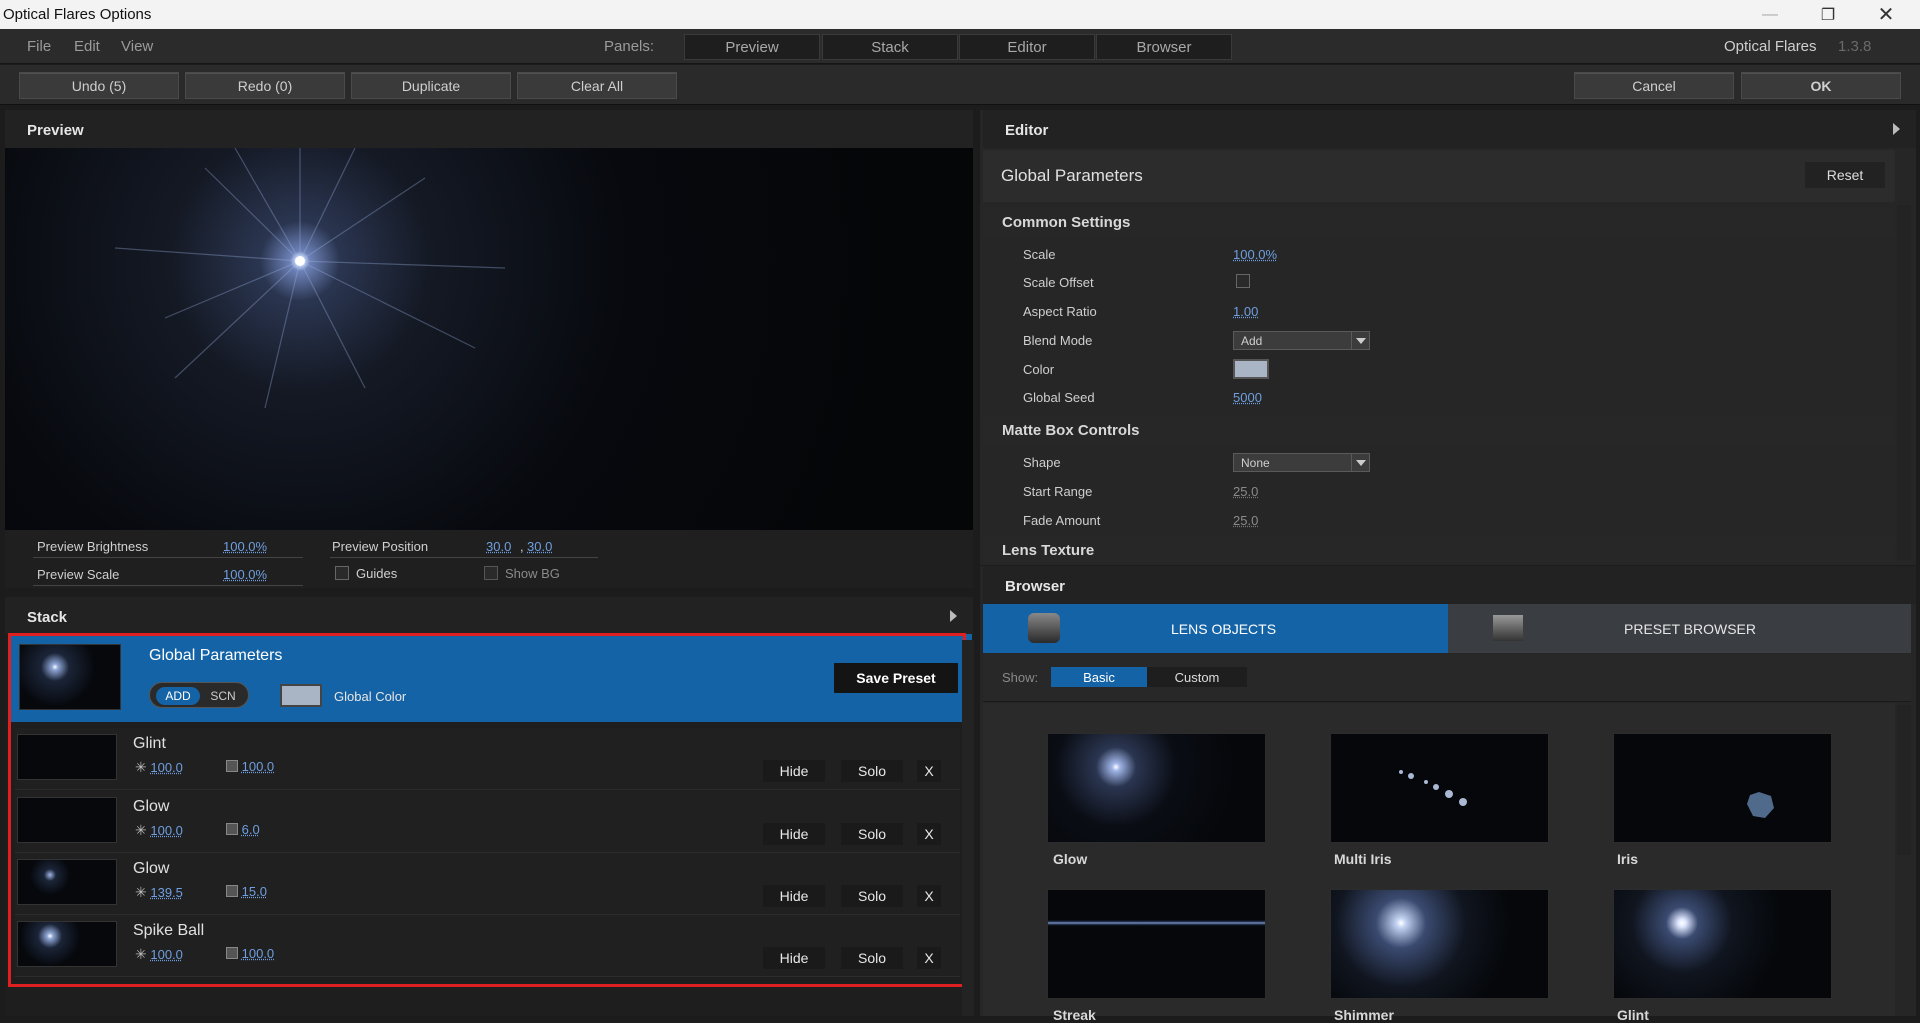  I want to click on shape-select: None, so click(1301, 462).